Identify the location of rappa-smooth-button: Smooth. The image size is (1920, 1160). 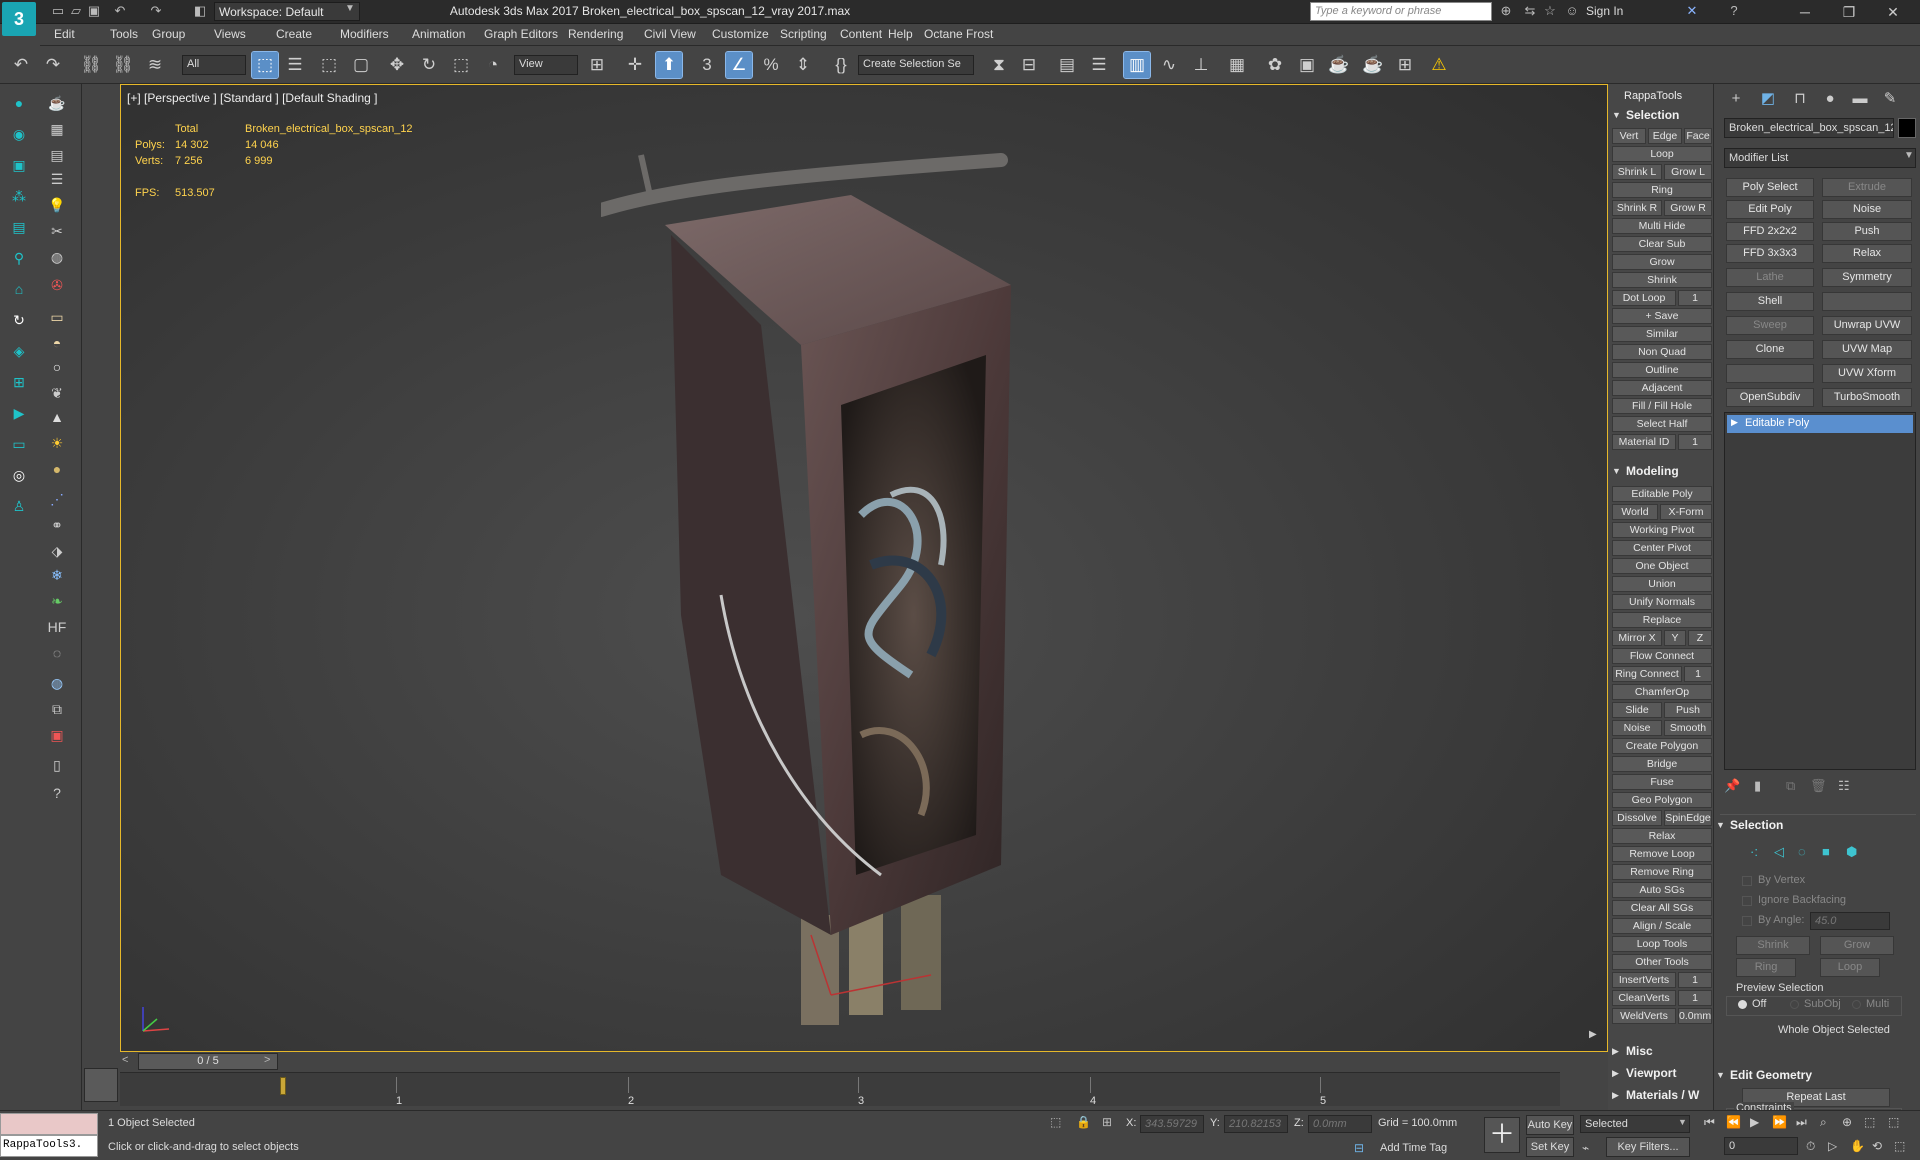
(1688, 728).